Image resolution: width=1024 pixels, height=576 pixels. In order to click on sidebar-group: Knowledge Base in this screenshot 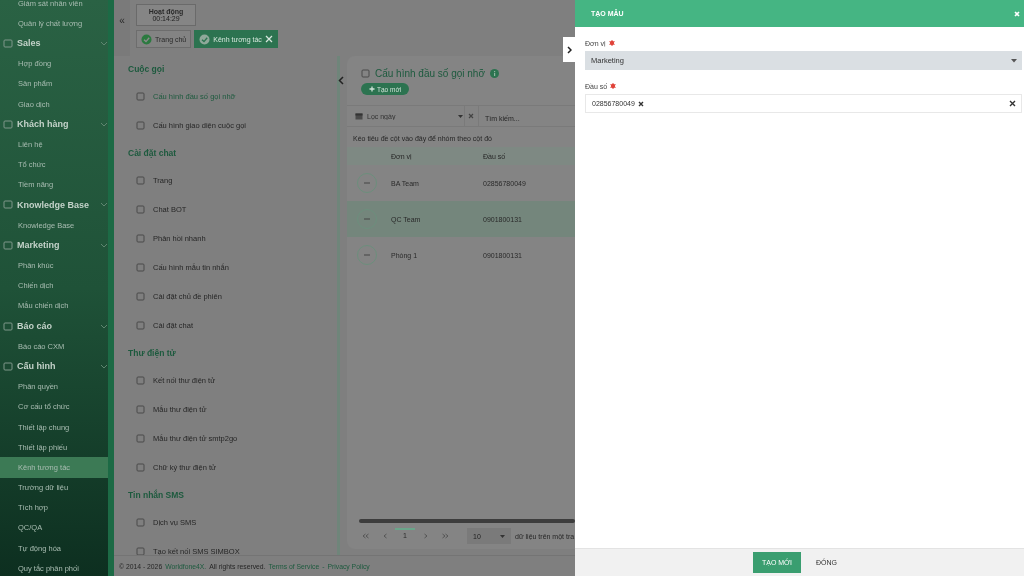, I will do `click(54, 205)`.